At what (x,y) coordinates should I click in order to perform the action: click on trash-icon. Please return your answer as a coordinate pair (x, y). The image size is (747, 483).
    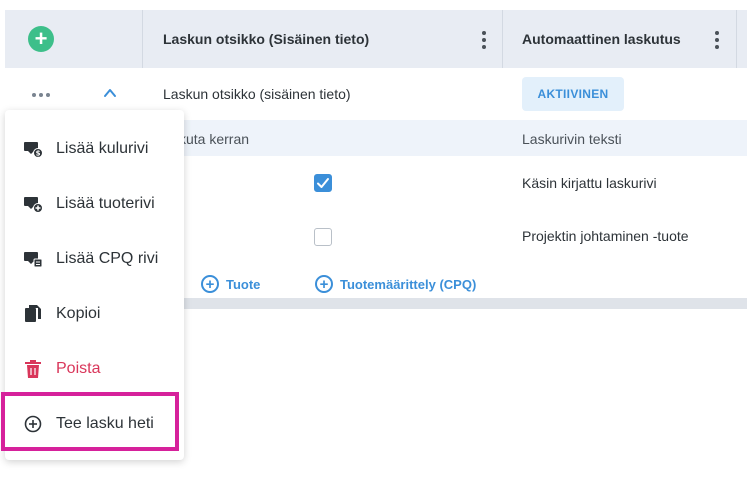
    Looking at the image, I should click on (33, 369).